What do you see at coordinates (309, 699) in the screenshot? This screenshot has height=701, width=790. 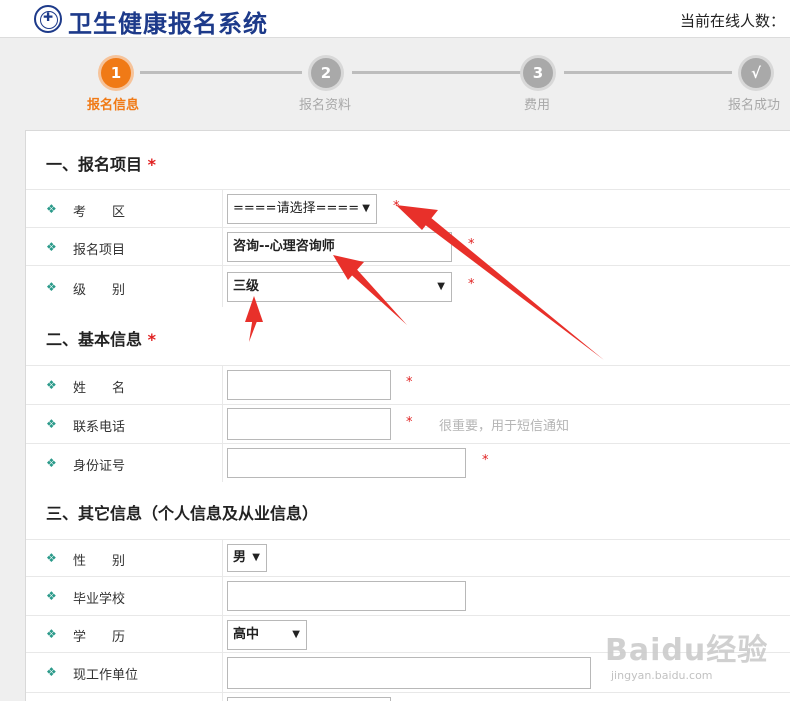 I see `next-input` at bounding box center [309, 699].